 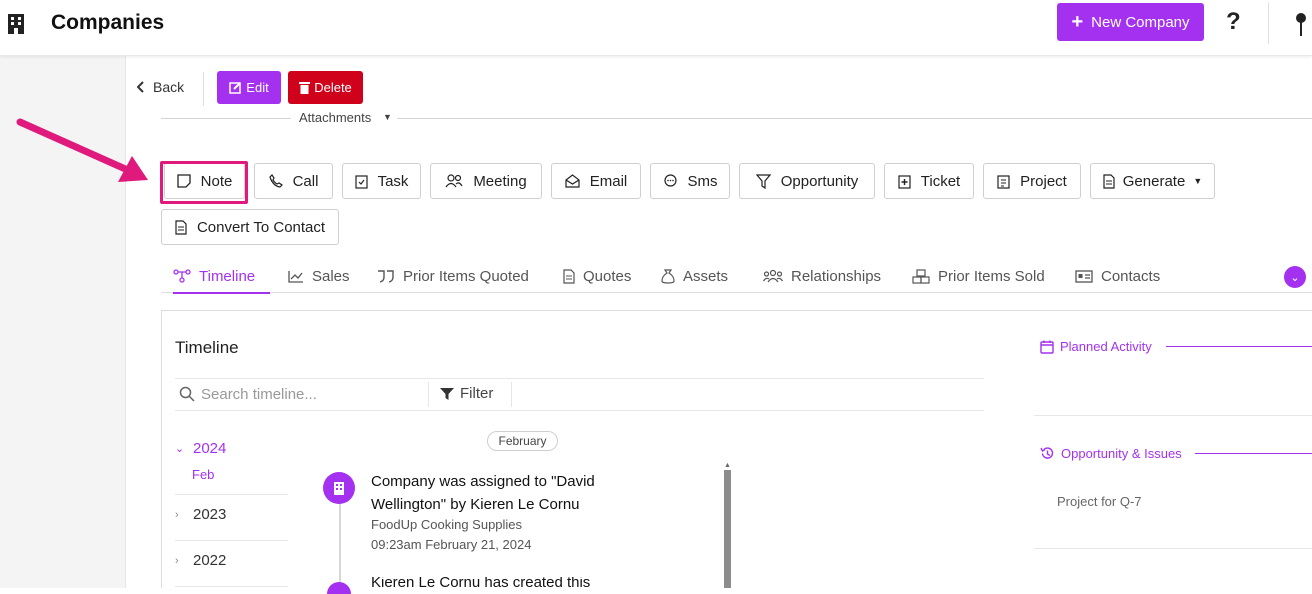 What do you see at coordinates (1121, 453) in the screenshot?
I see `opportunity-issues-label: Opportunity & Issues` at bounding box center [1121, 453].